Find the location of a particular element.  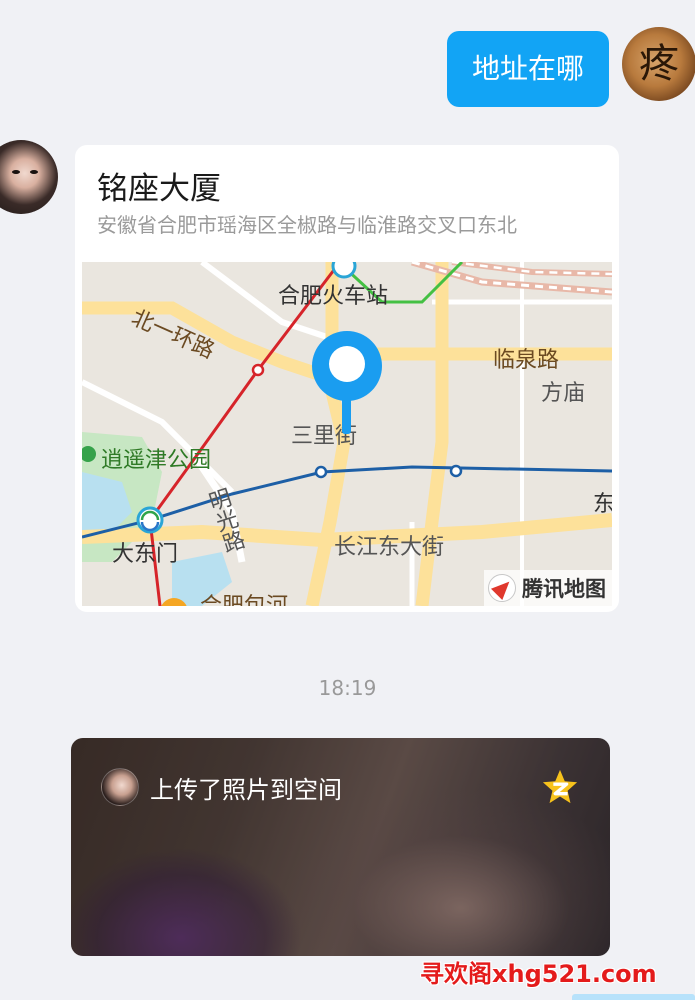

site-watermark: 寻欢阁xhg521.com is located at coordinates (538, 974).